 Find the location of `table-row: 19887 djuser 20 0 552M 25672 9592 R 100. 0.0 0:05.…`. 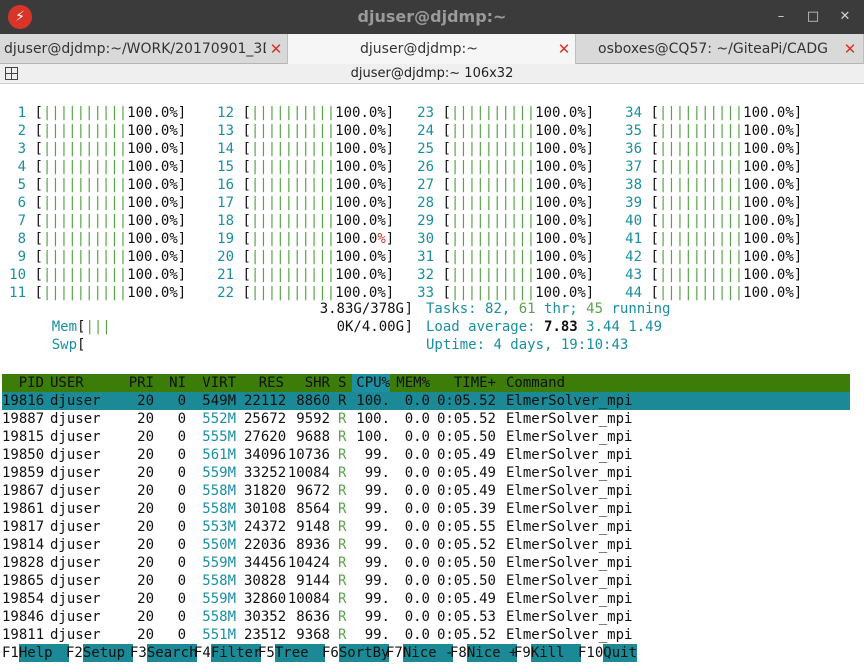

table-row: 19887 djuser 20 0 552M 25672 9592 R 100. 0.0 0:05.… is located at coordinates (426, 419).